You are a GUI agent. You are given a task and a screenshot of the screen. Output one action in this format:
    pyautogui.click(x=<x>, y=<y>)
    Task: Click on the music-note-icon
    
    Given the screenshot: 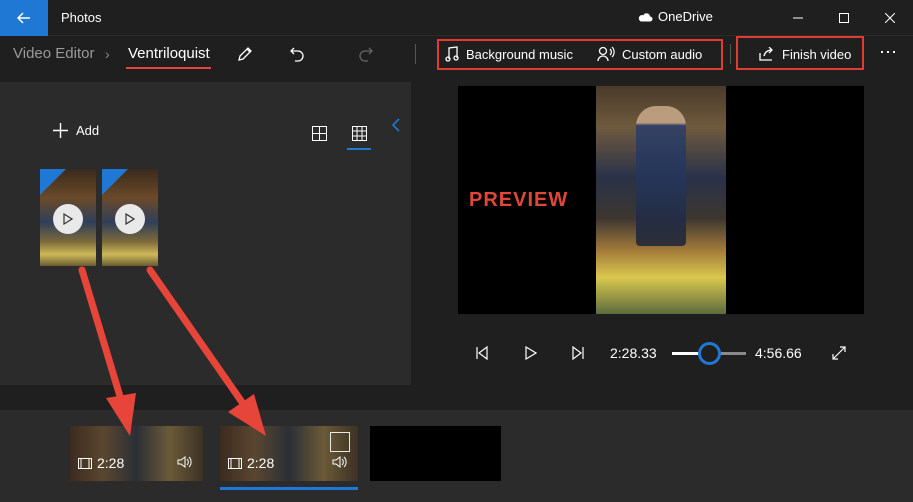 What is the action you would take?
    pyautogui.click(x=452, y=54)
    